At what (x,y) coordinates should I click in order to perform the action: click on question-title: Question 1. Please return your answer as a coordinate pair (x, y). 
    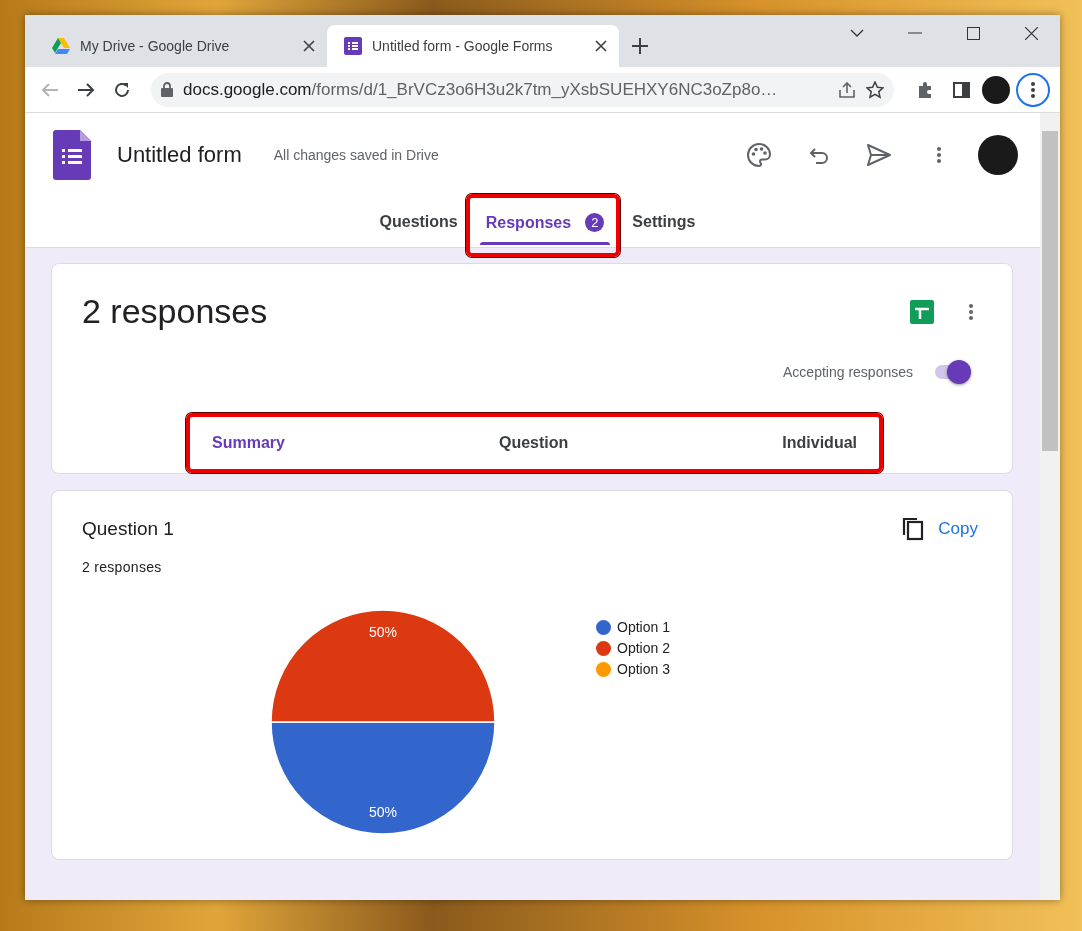
    Looking at the image, I should click on (128, 529).